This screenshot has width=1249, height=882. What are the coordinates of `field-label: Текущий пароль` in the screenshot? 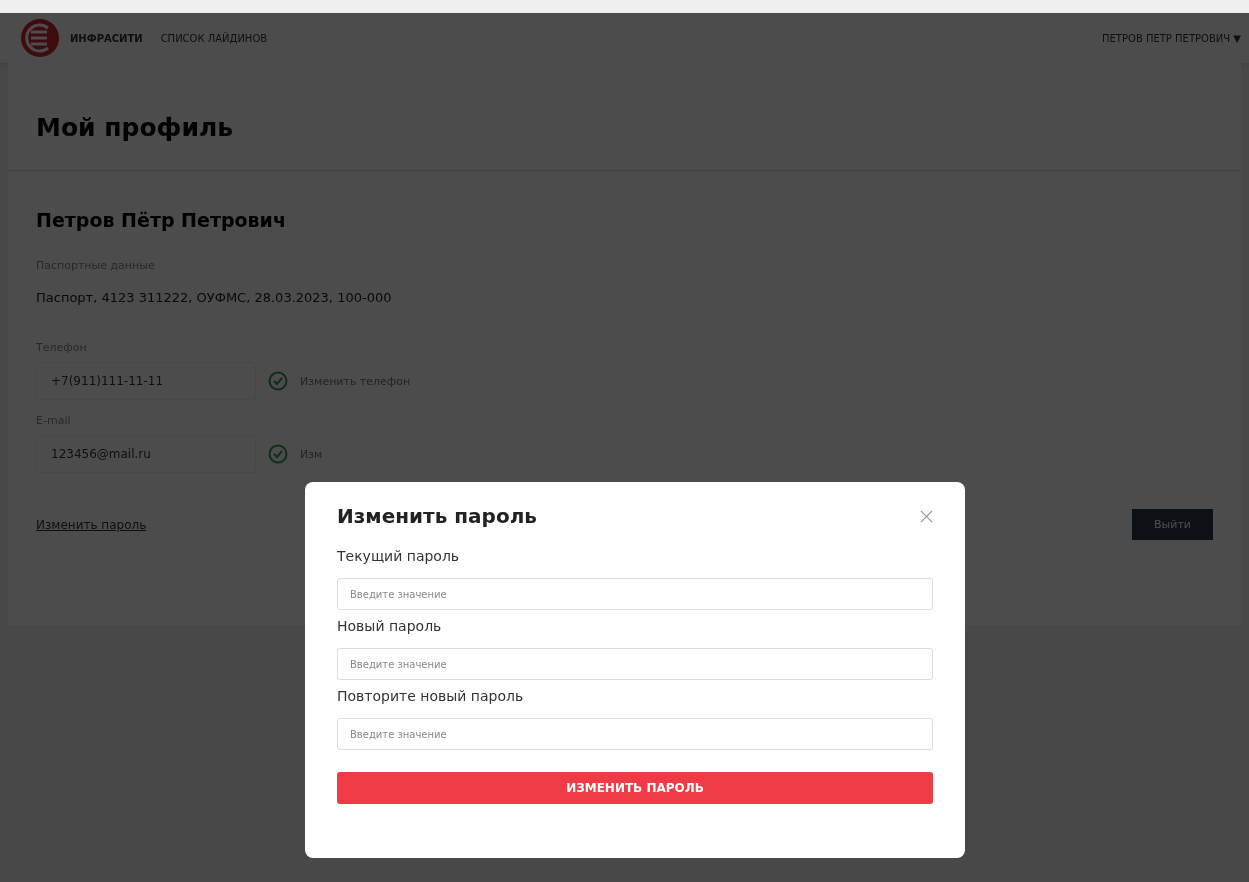 It's located at (399, 556).